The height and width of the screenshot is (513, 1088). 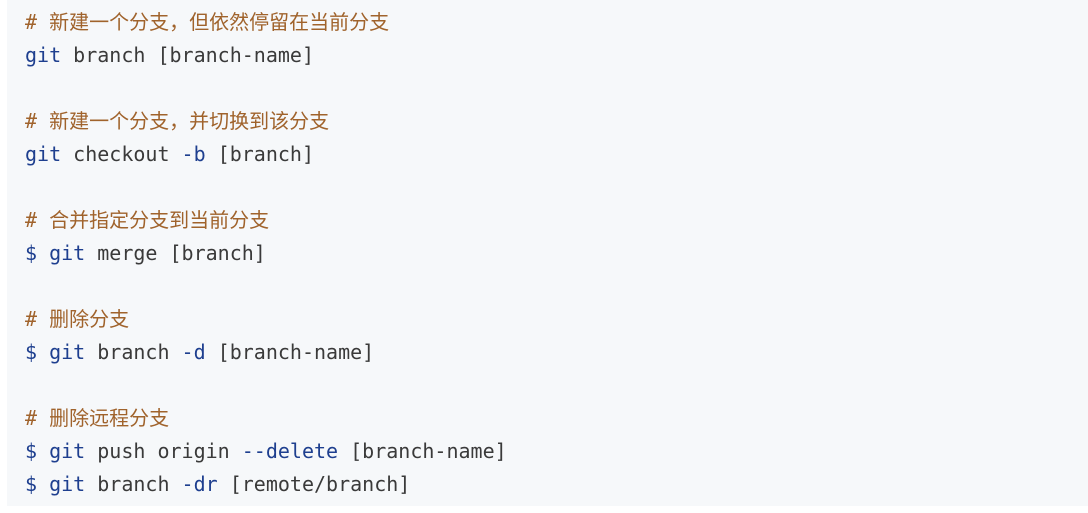 What do you see at coordinates (77, 319) in the screenshot?
I see `code-comment: # 删除分支` at bounding box center [77, 319].